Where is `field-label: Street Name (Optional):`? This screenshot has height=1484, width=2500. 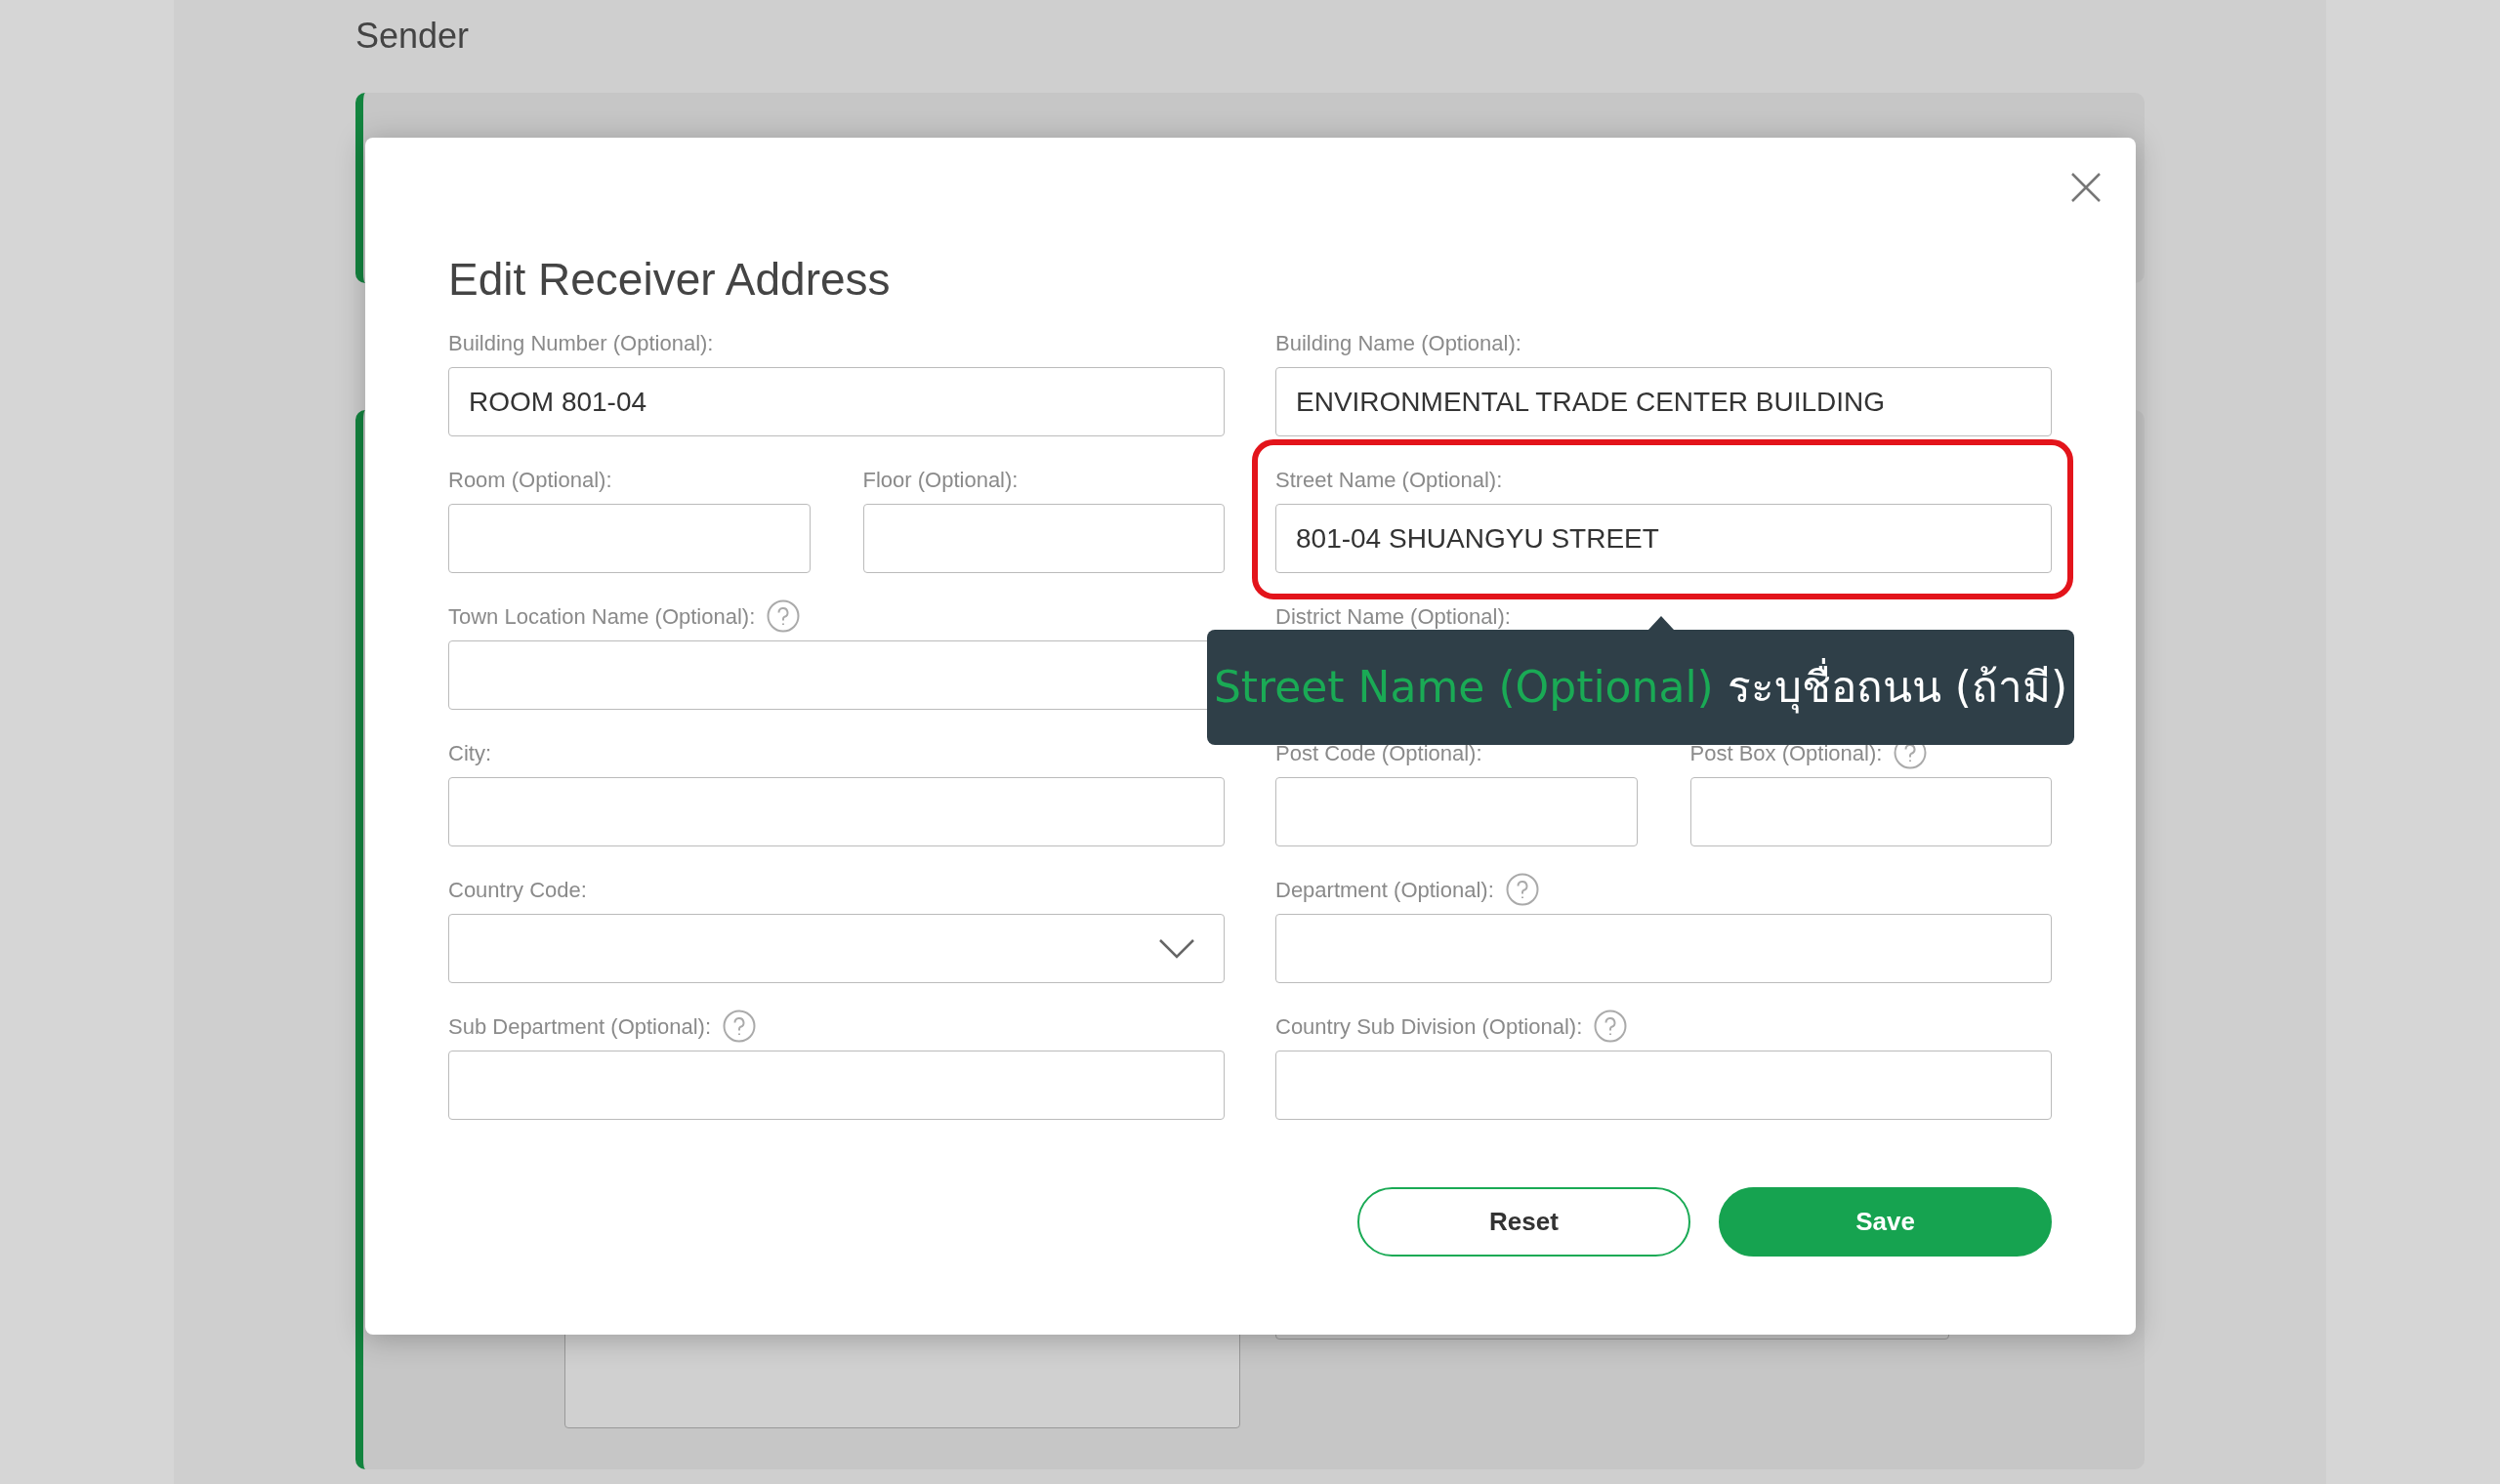 field-label: Street Name (Optional): is located at coordinates (1389, 480).